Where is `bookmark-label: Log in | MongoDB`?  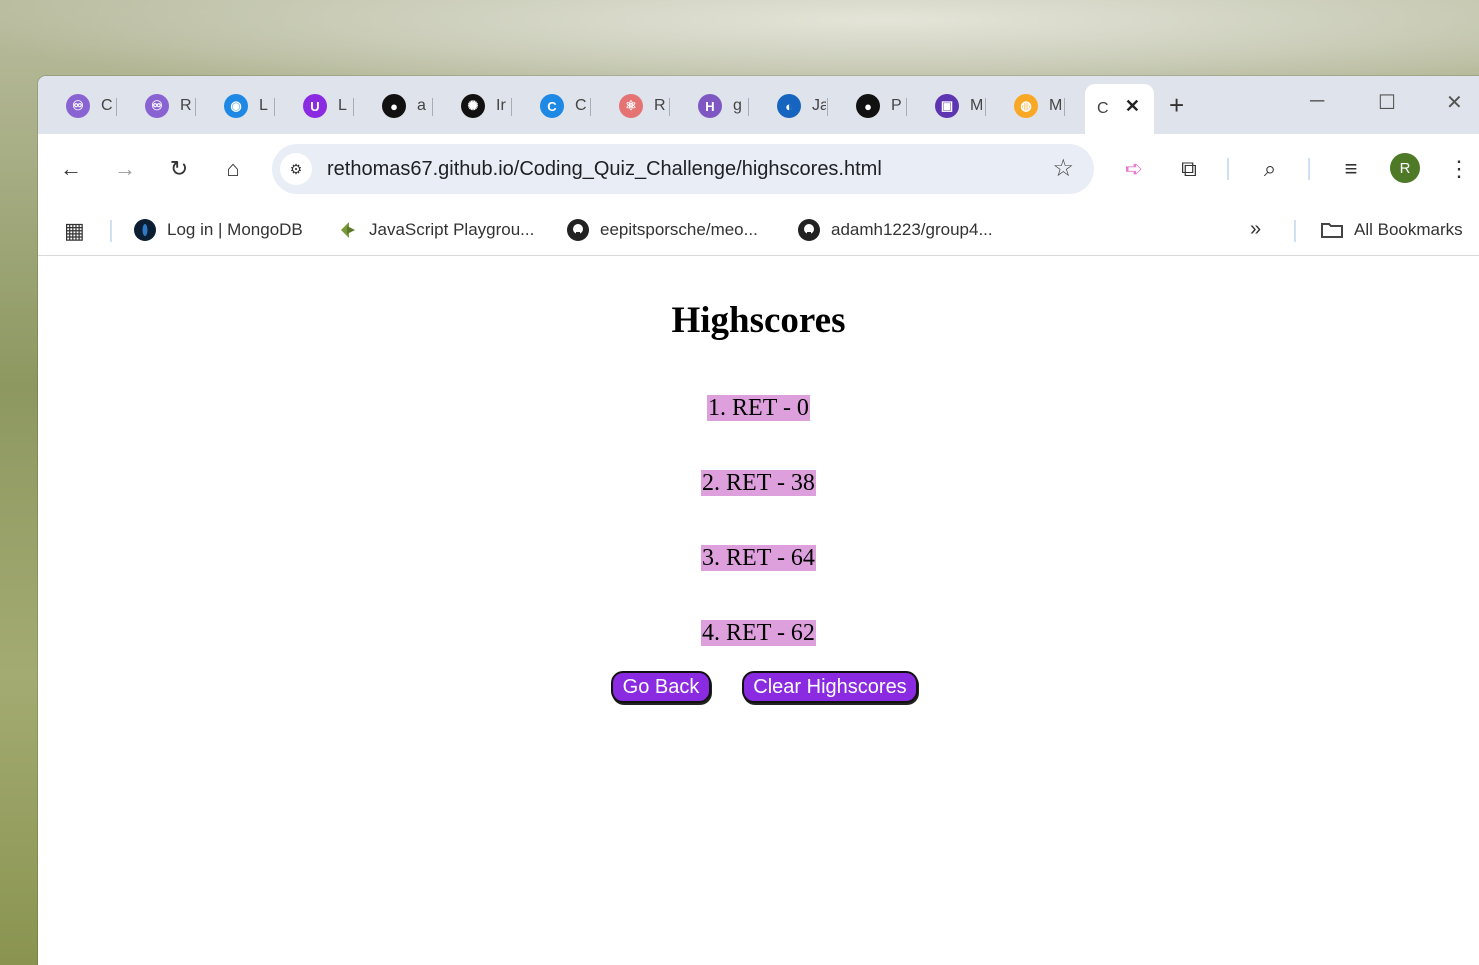
bookmark-label: Log in | MongoDB is located at coordinates (235, 229).